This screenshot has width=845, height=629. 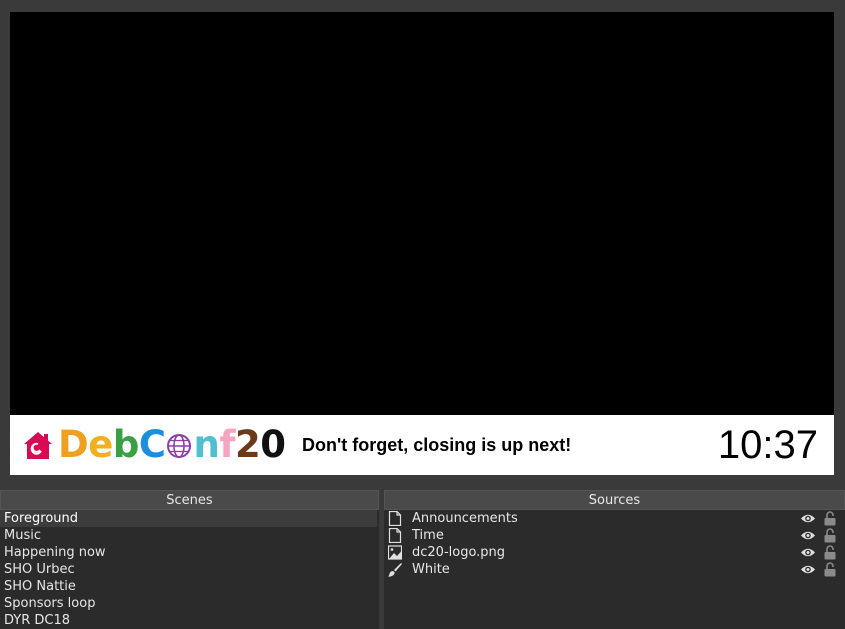 I want to click on source-label: dc20-logo.png, so click(x=459, y=552).